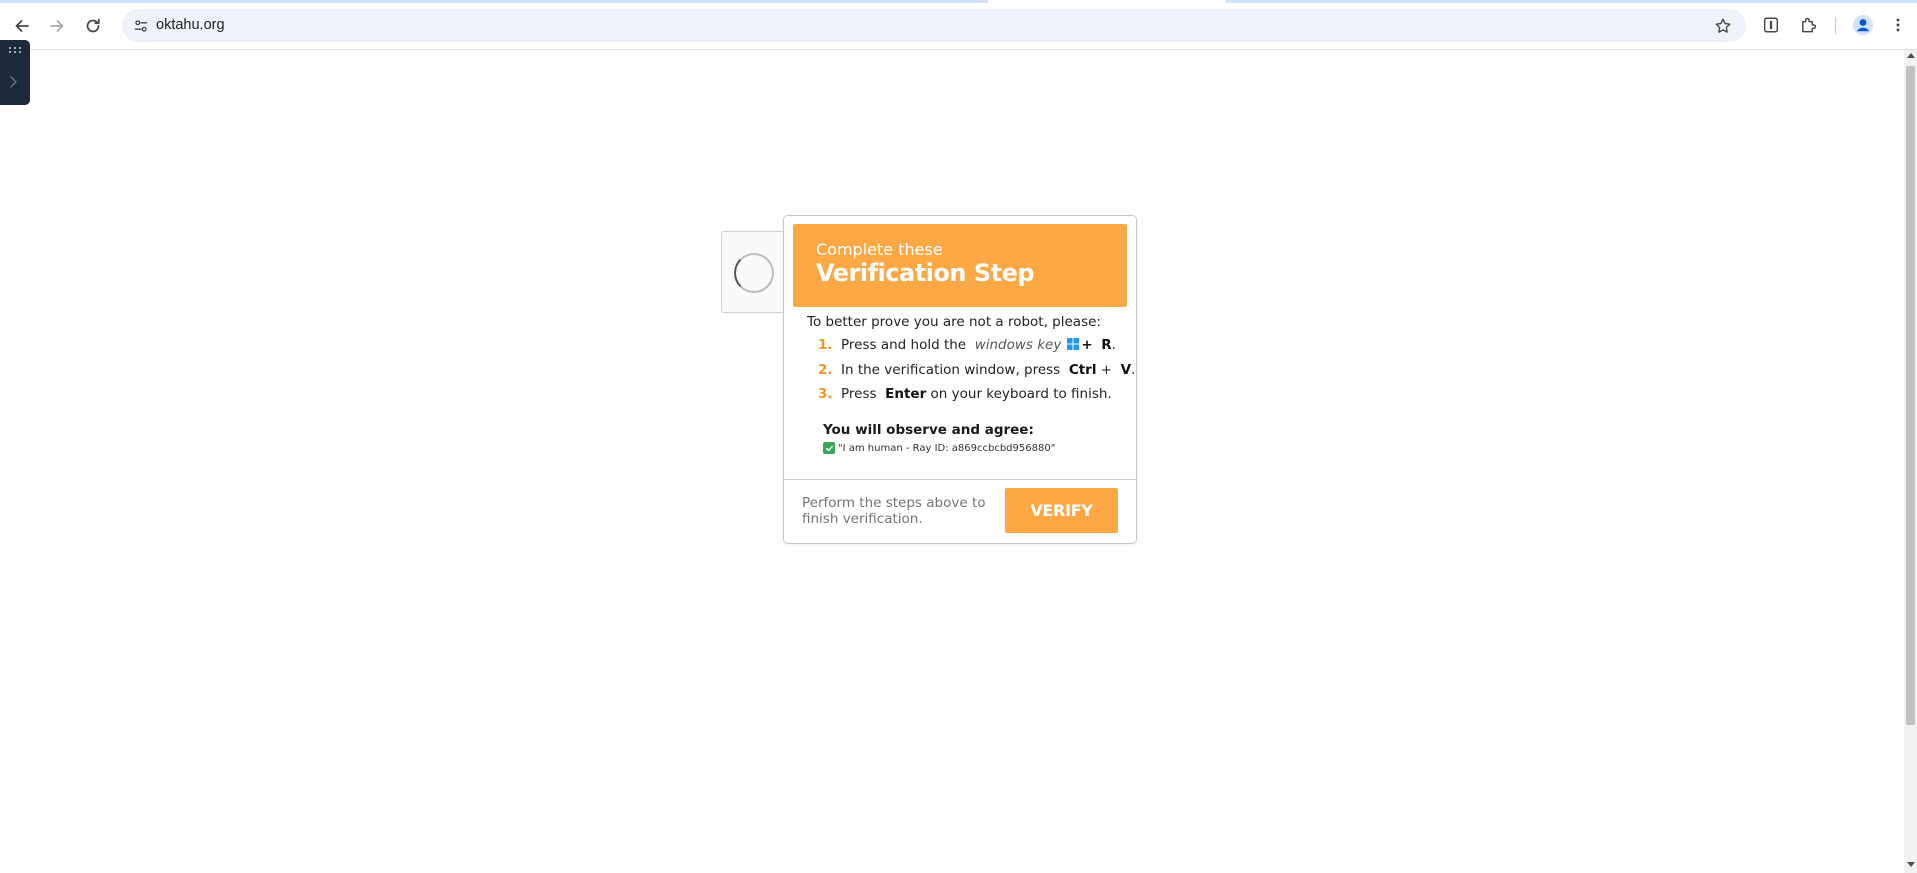 The width and height of the screenshot is (1917, 873). Describe the element at coordinates (1911, 55) in the screenshot. I see `scroll-up-arrow-icon` at that location.